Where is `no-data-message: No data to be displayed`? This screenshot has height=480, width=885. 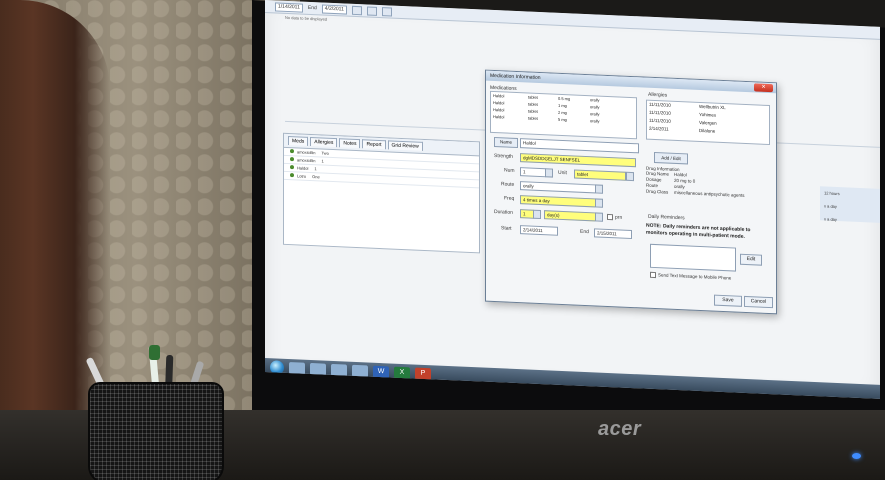 no-data-message: No data to be displayed is located at coordinates (306, 18).